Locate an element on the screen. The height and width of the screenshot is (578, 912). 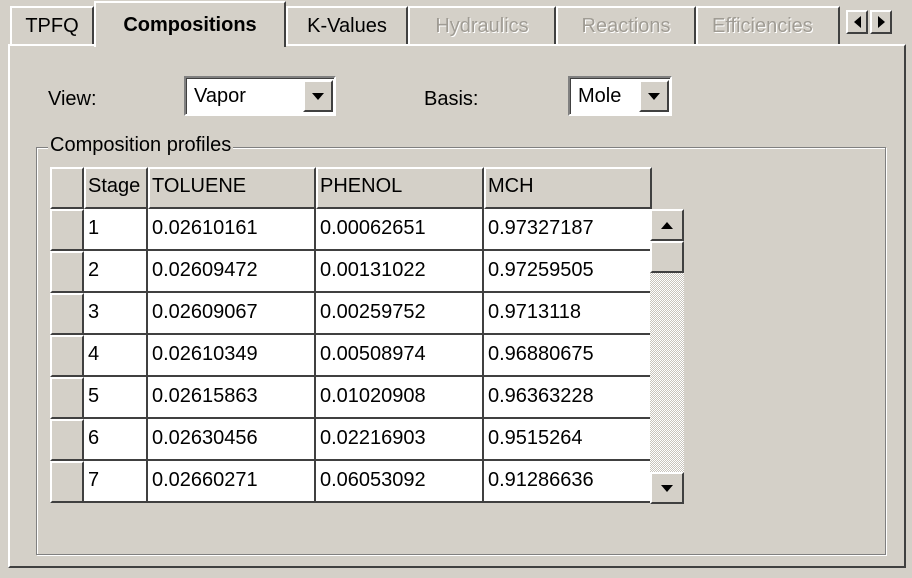
cell-mch: 0.97259505 is located at coordinates (568, 272).